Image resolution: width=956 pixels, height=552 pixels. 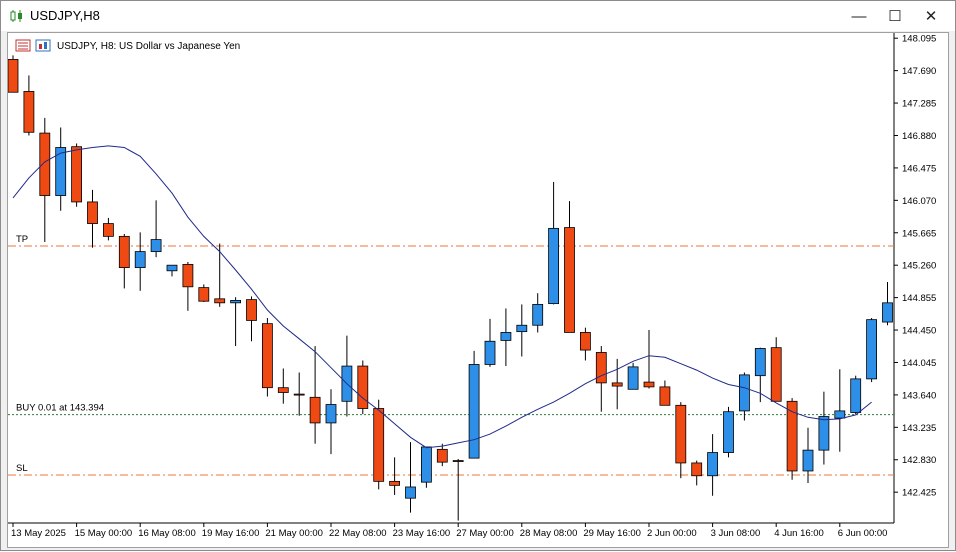 What do you see at coordinates (231, 533) in the screenshot?
I see `time-tick-label: 19 May 16:00` at bounding box center [231, 533].